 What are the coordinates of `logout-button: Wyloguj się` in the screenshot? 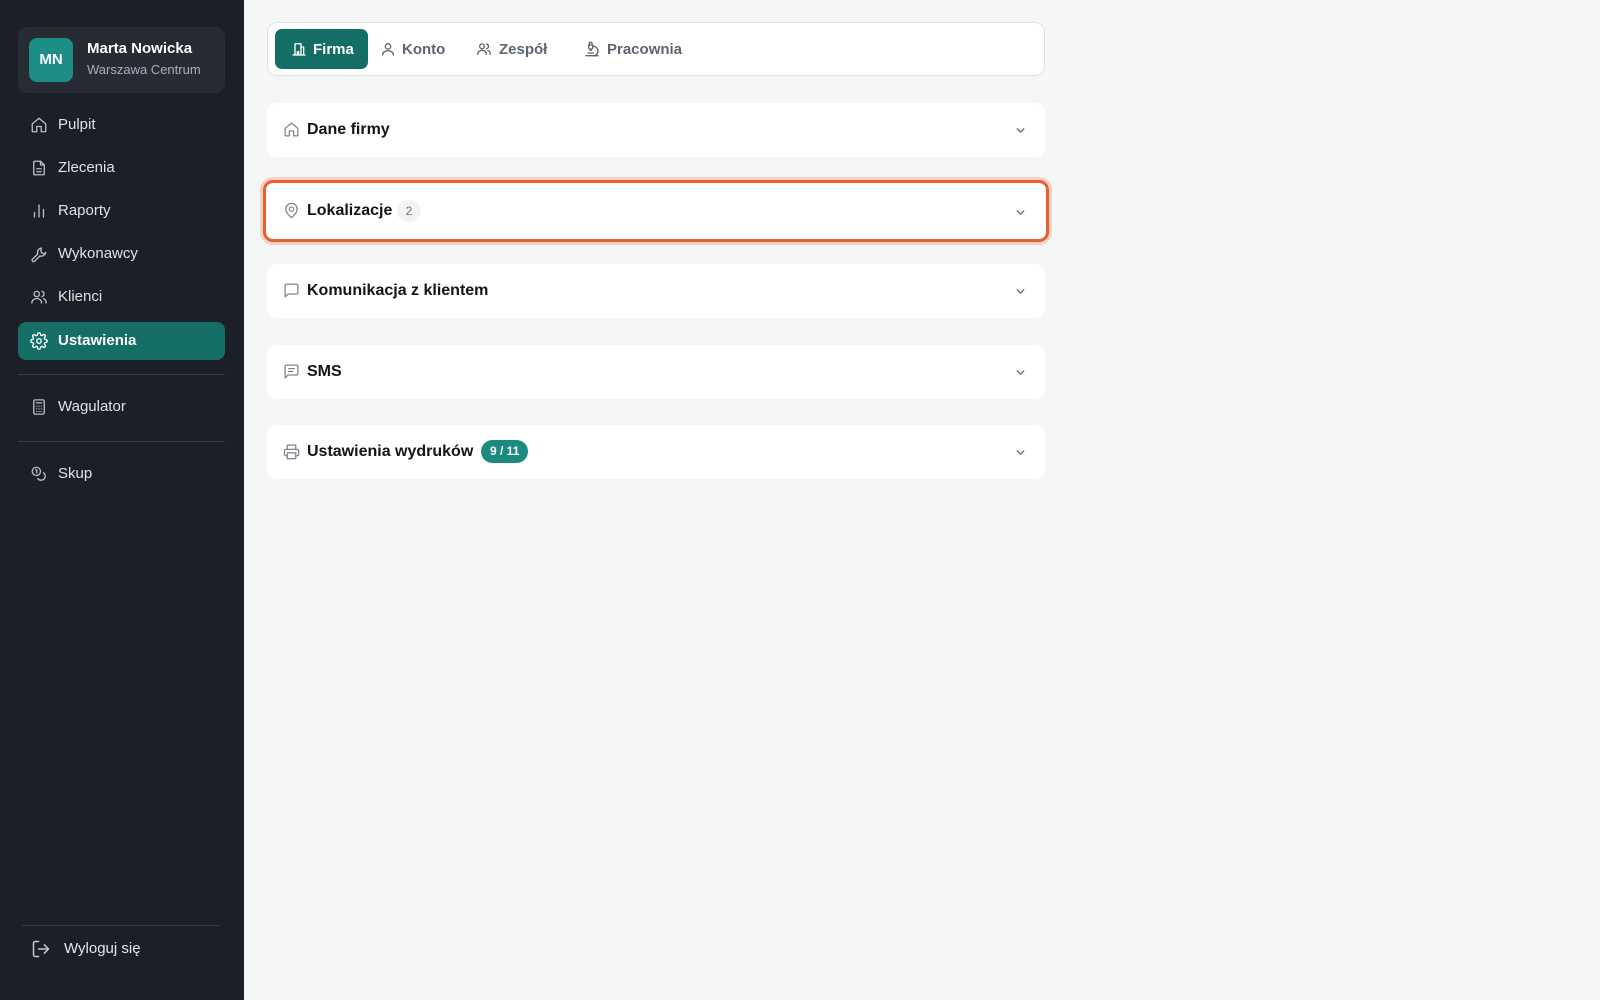 It's located at (121, 949).